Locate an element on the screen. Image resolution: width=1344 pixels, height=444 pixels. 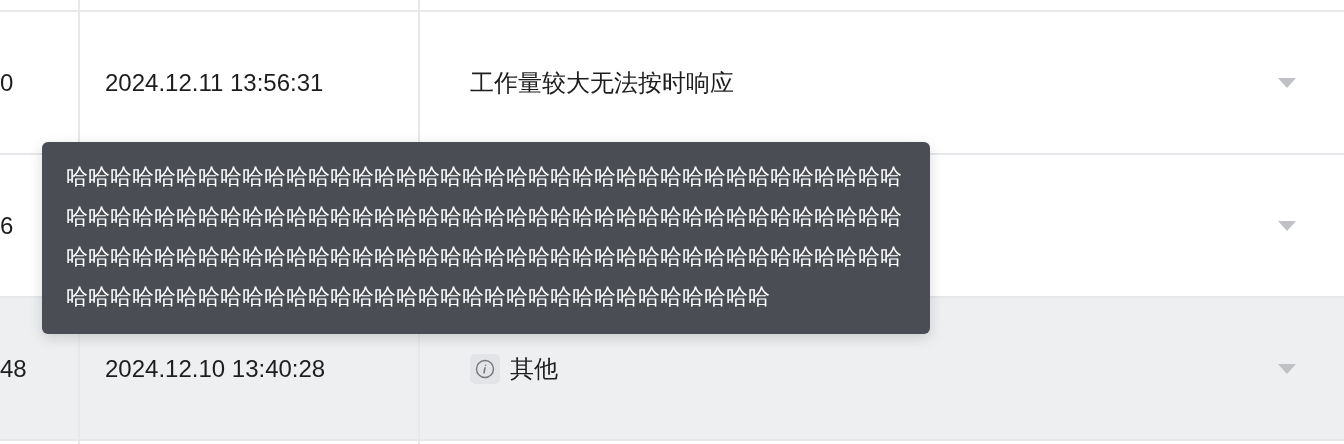
table-cell: 0 is located at coordinates (7, 82).